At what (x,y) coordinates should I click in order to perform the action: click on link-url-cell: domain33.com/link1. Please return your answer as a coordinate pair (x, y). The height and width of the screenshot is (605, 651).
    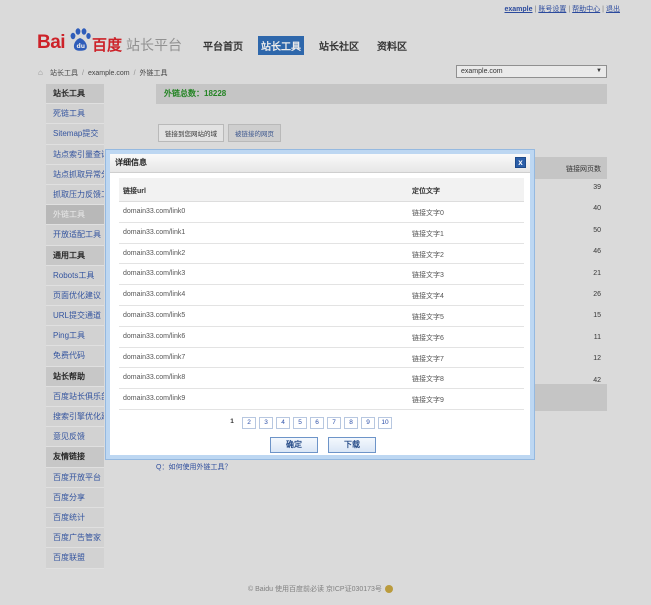
    Looking at the image, I should click on (154, 232).